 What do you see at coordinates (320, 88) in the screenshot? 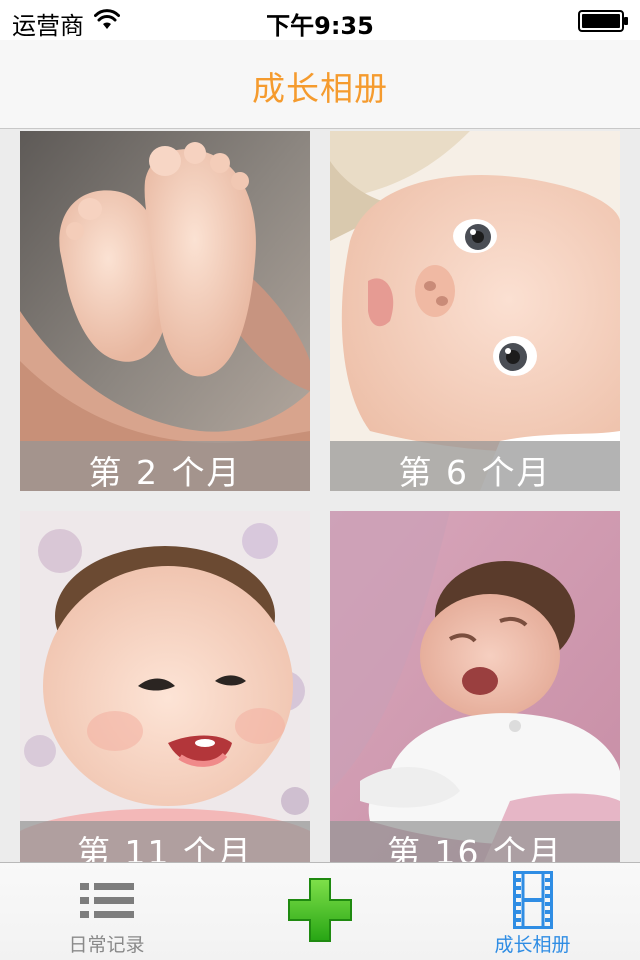
I see `page-title: 成长相册` at bounding box center [320, 88].